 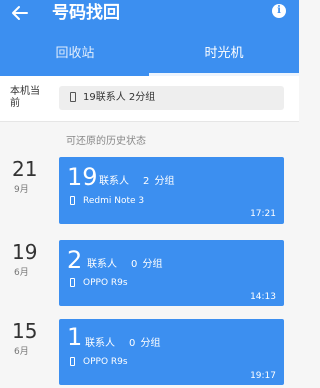 I want to click on entry-time: 17:21, so click(x=263, y=214).